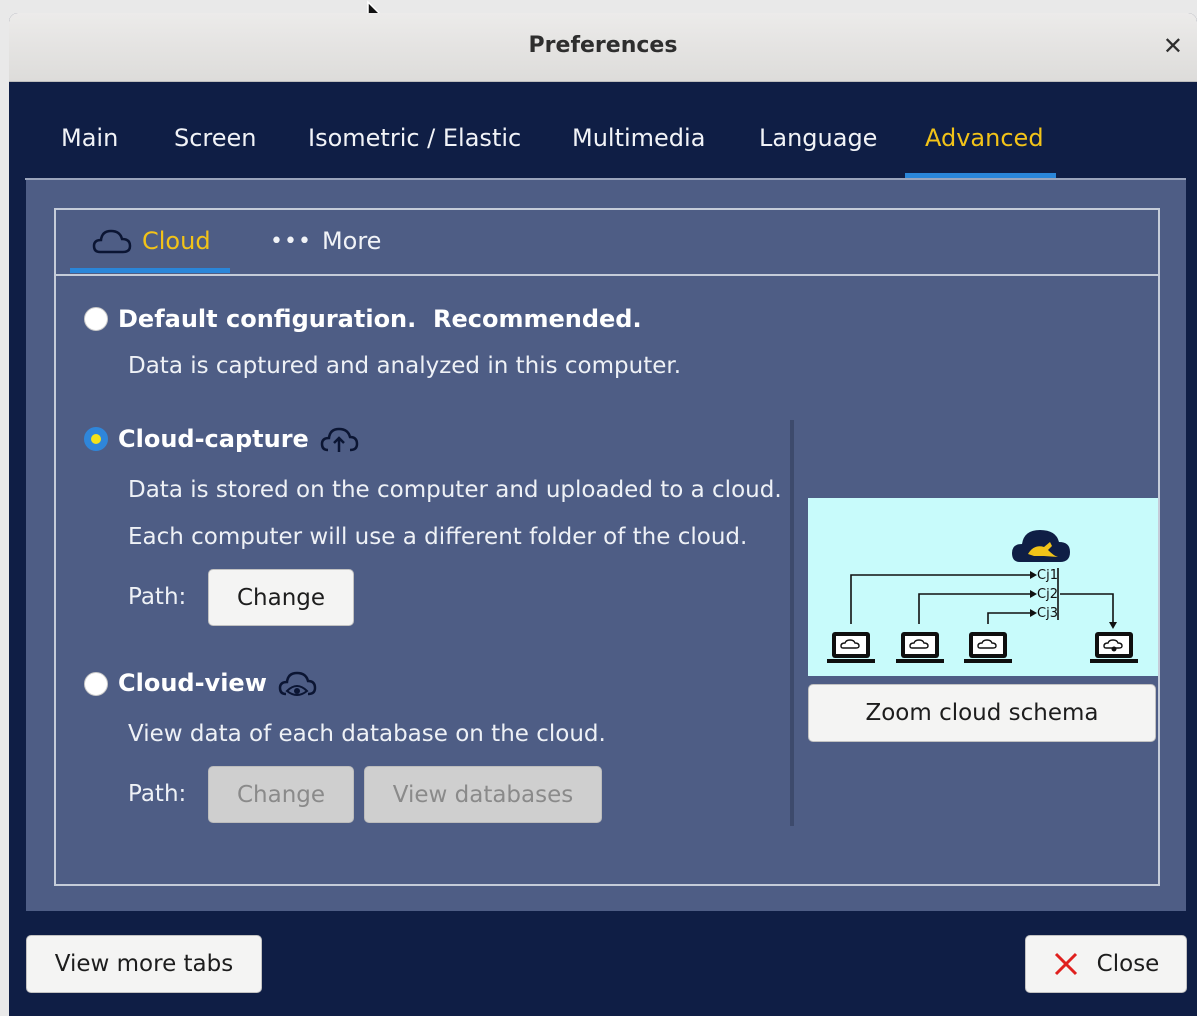  I want to click on close-button: Close, so click(1106, 964).